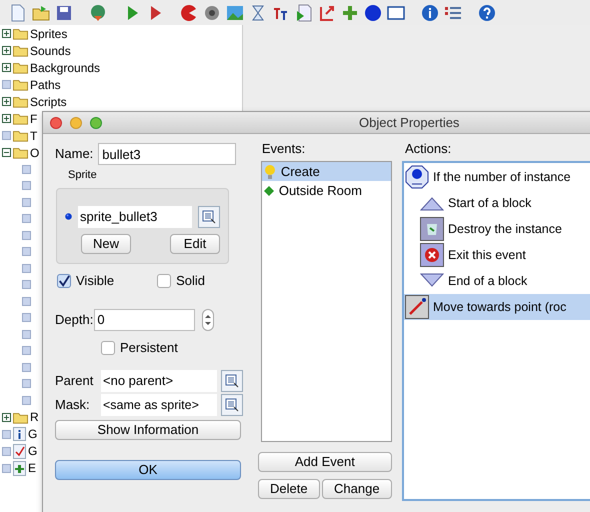 The width and height of the screenshot is (590, 512). Describe the element at coordinates (283, 149) in the screenshot. I see `events-label: Events:` at that location.